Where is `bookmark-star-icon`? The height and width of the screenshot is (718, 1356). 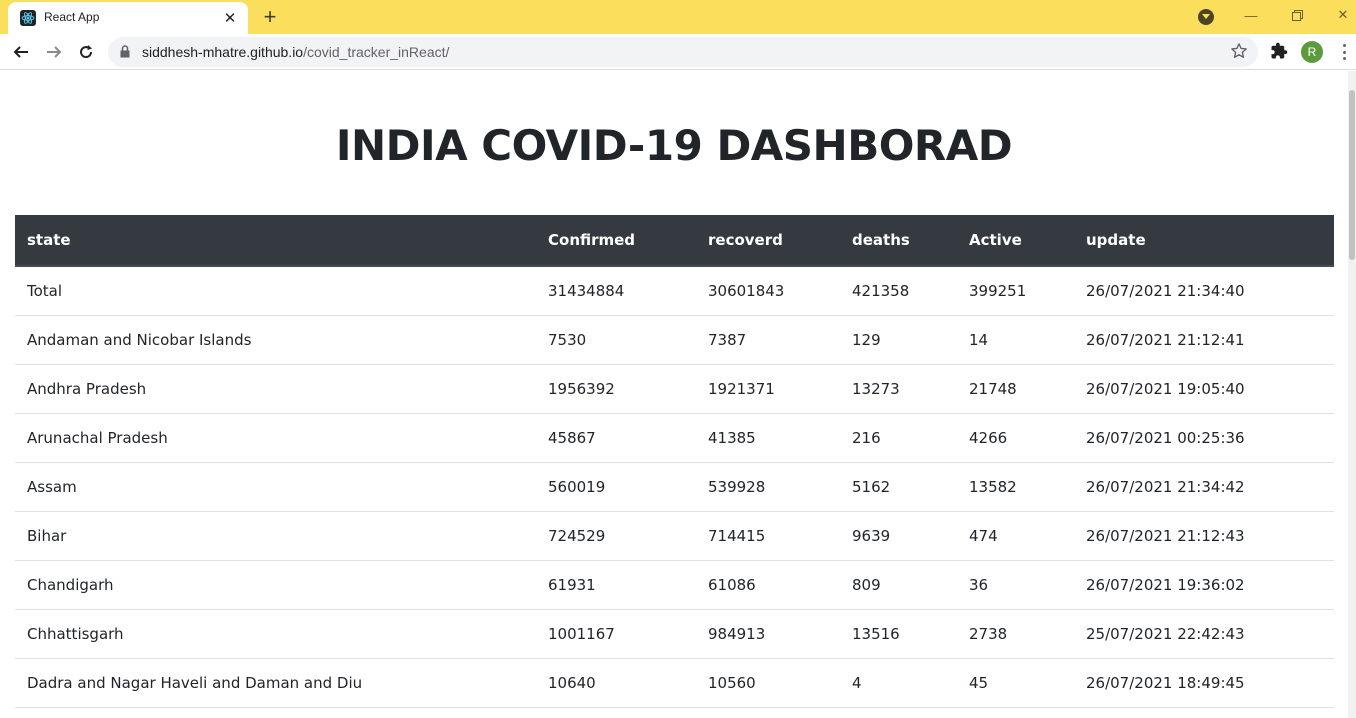 bookmark-star-icon is located at coordinates (1239, 53).